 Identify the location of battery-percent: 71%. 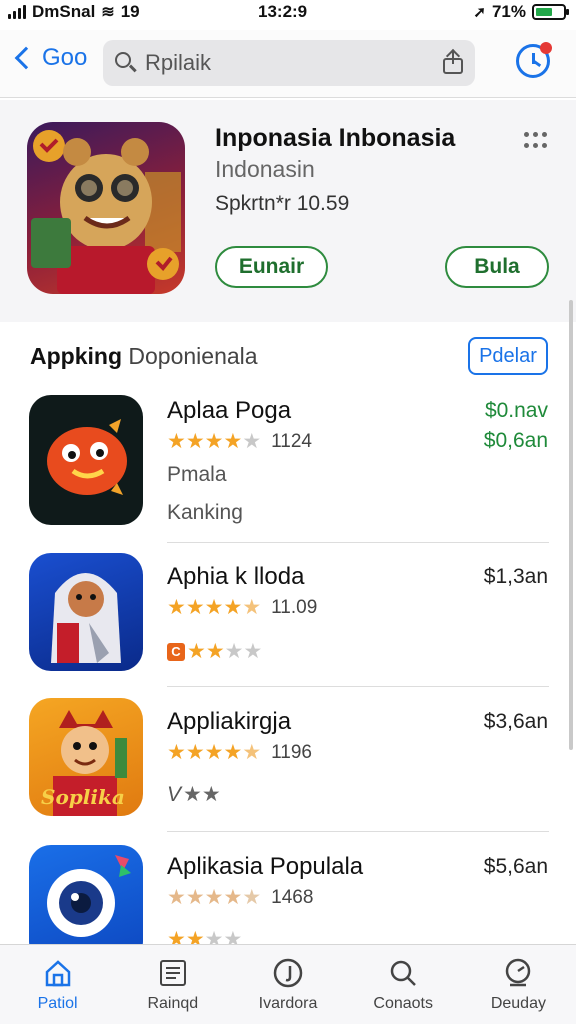
(508, 11).